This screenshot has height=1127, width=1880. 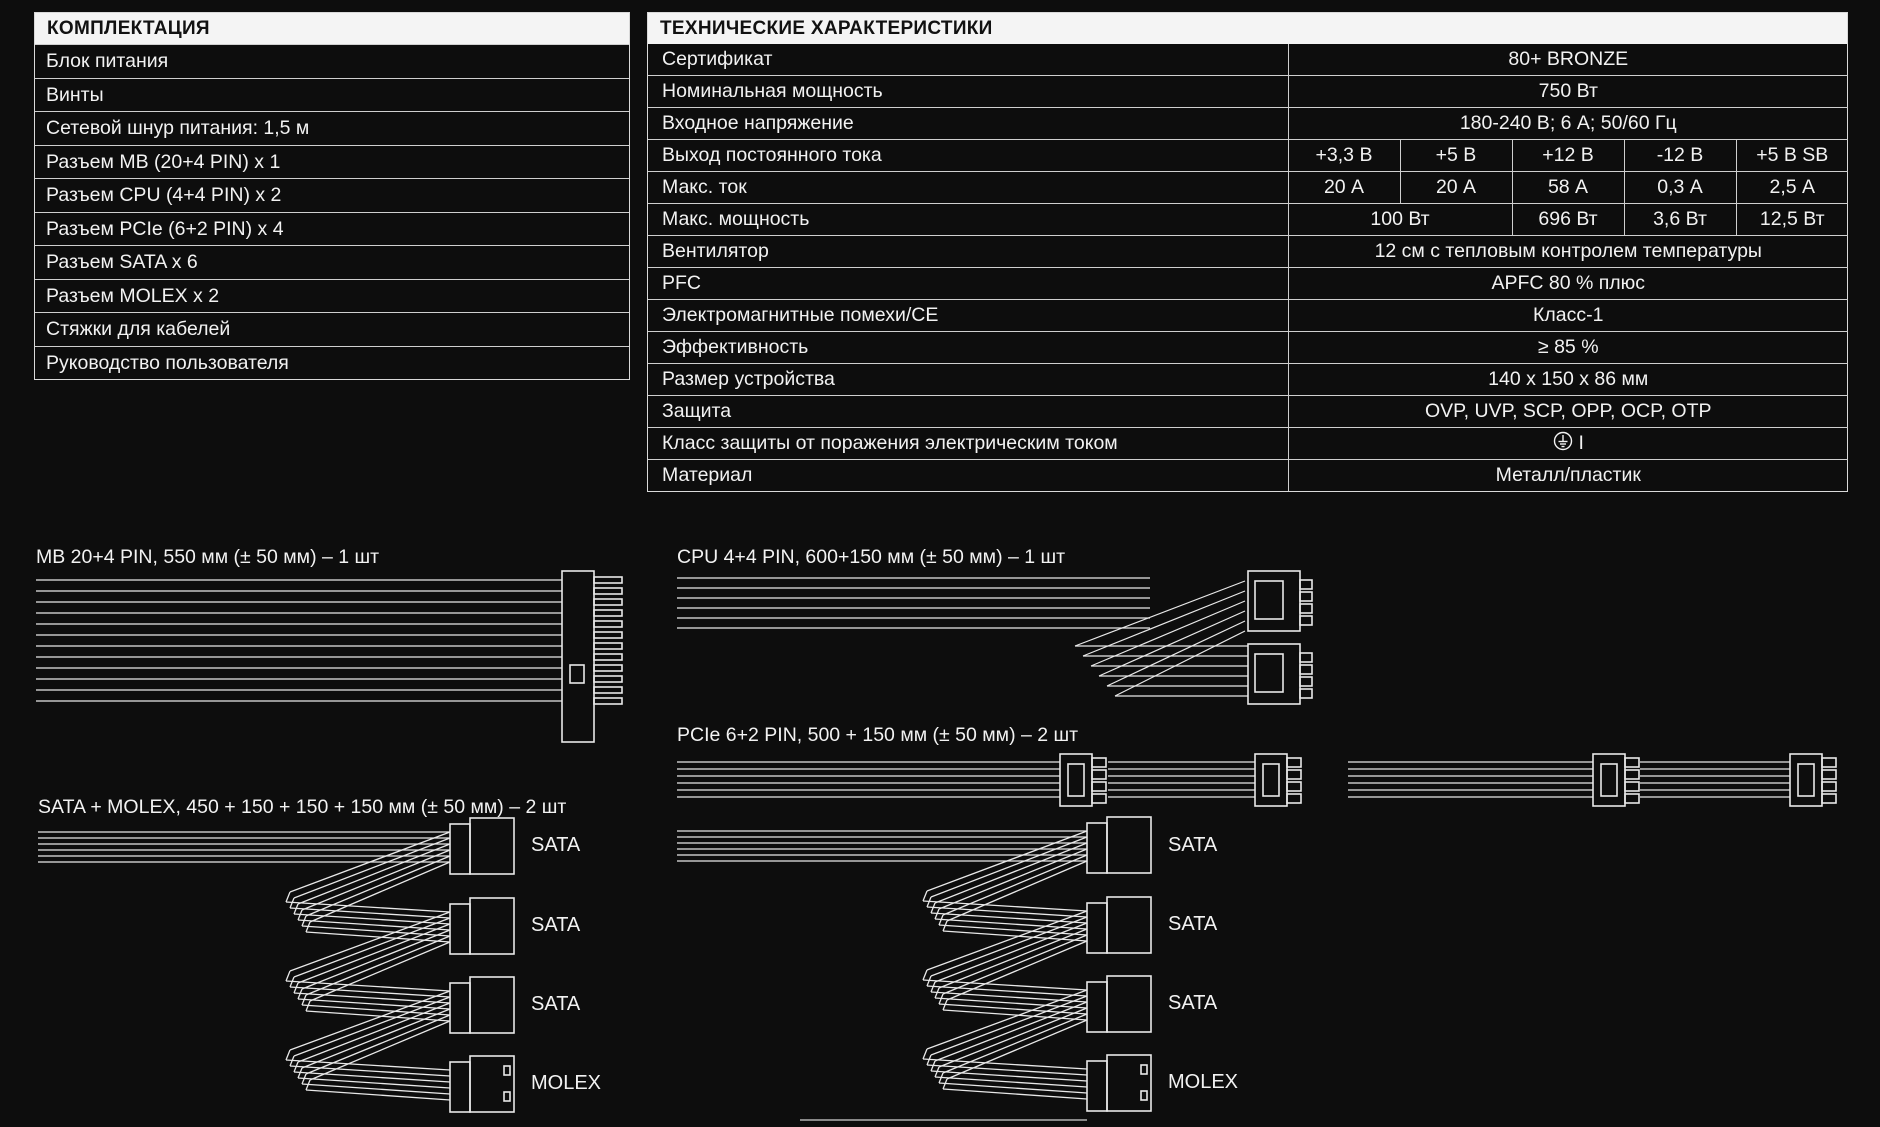 I want to click on sata-molex-cable-drawing-right, so click(x=914, y=964).